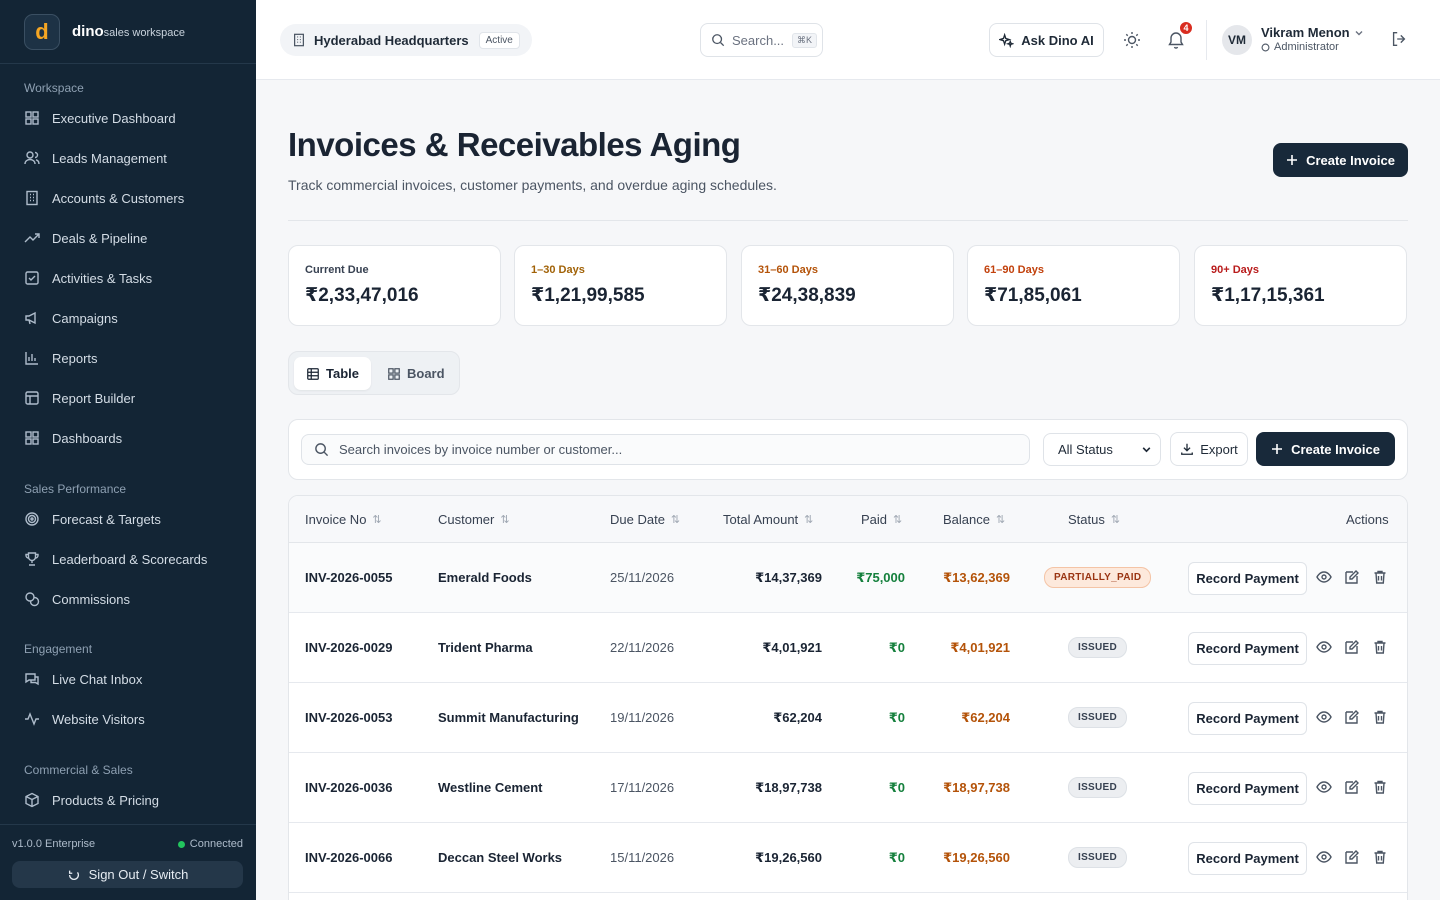 The image size is (1440, 900). I want to click on sidebar-item-label: Forecast & Targets, so click(106, 519).